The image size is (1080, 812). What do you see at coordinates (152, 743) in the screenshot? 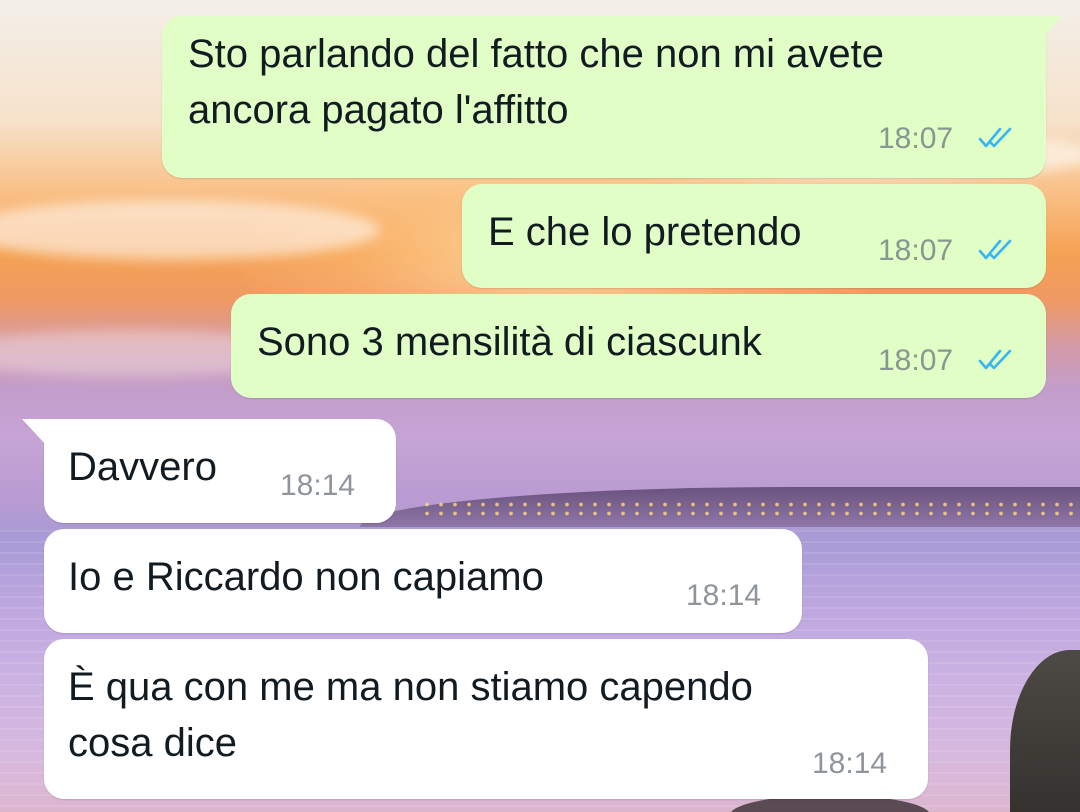
I see `message-line: cosa dice` at bounding box center [152, 743].